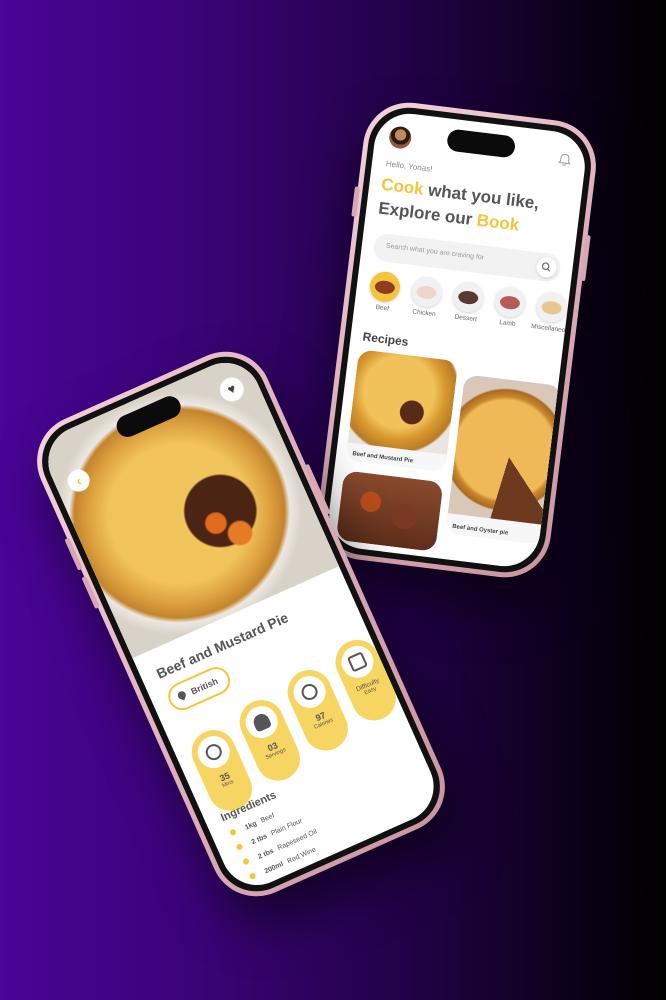  Describe the element at coordinates (267, 818) in the screenshot. I see `ingredient-name: Beef` at that location.